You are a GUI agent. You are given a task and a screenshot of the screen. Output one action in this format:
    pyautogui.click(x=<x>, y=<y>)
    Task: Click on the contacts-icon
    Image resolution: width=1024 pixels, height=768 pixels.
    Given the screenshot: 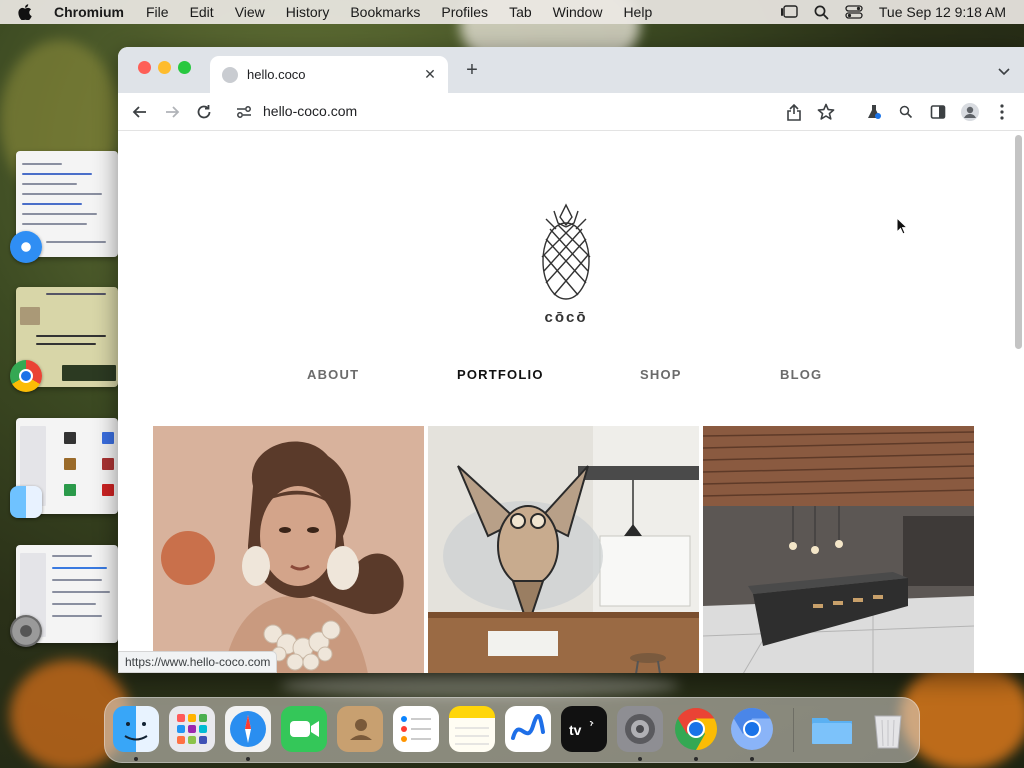 What is the action you would take?
    pyautogui.click(x=360, y=729)
    